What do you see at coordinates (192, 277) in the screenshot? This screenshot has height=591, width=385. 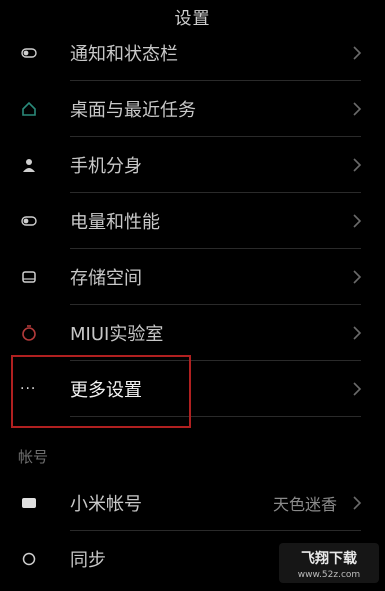 I see `settings-item-storage: 存储空间` at bounding box center [192, 277].